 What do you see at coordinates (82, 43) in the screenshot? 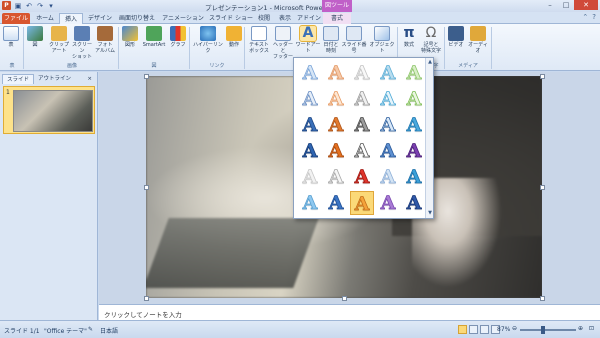
I see `screenshot-button: スクリーン ショット` at bounding box center [82, 43].